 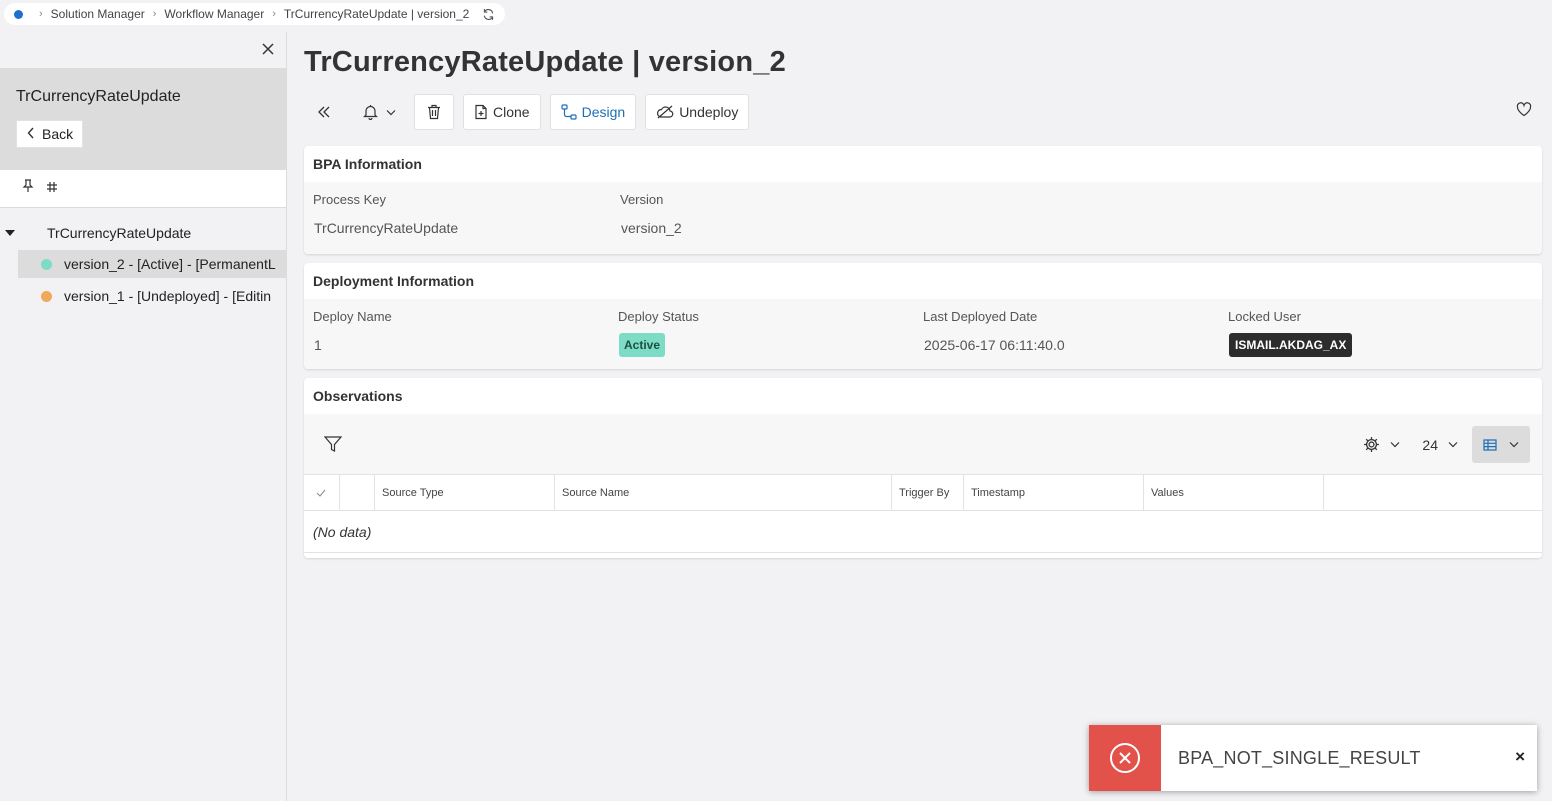 What do you see at coordinates (980, 316) in the screenshot?
I see `field-label: Last Deployed Date` at bounding box center [980, 316].